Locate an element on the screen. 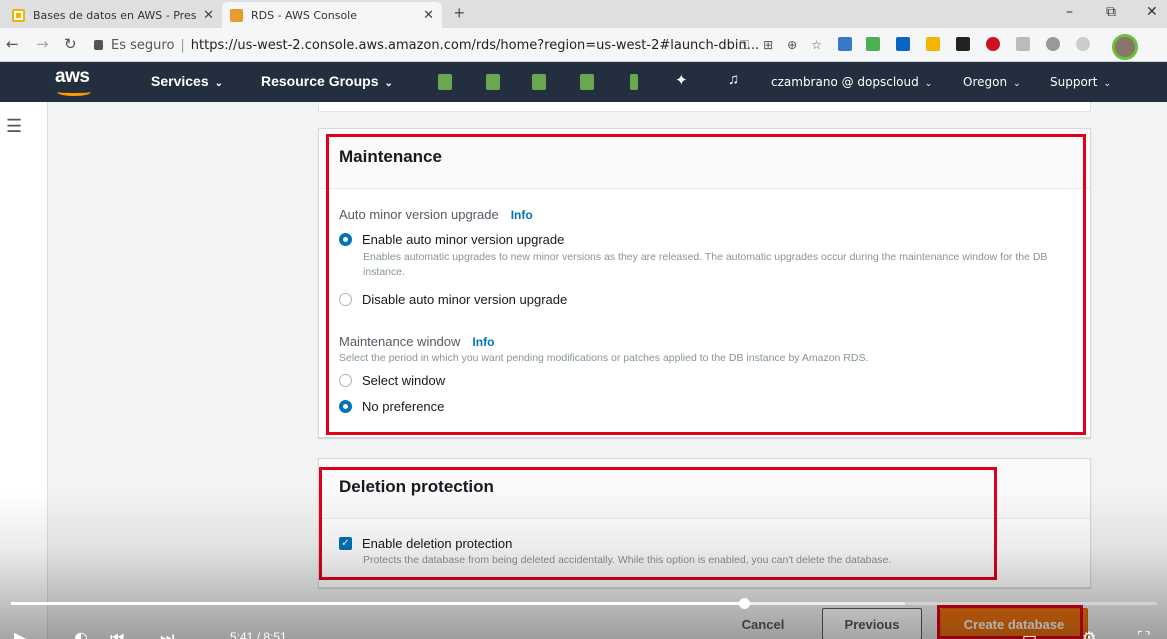  deletion-highlight-box is located at coordinates (658, 523).